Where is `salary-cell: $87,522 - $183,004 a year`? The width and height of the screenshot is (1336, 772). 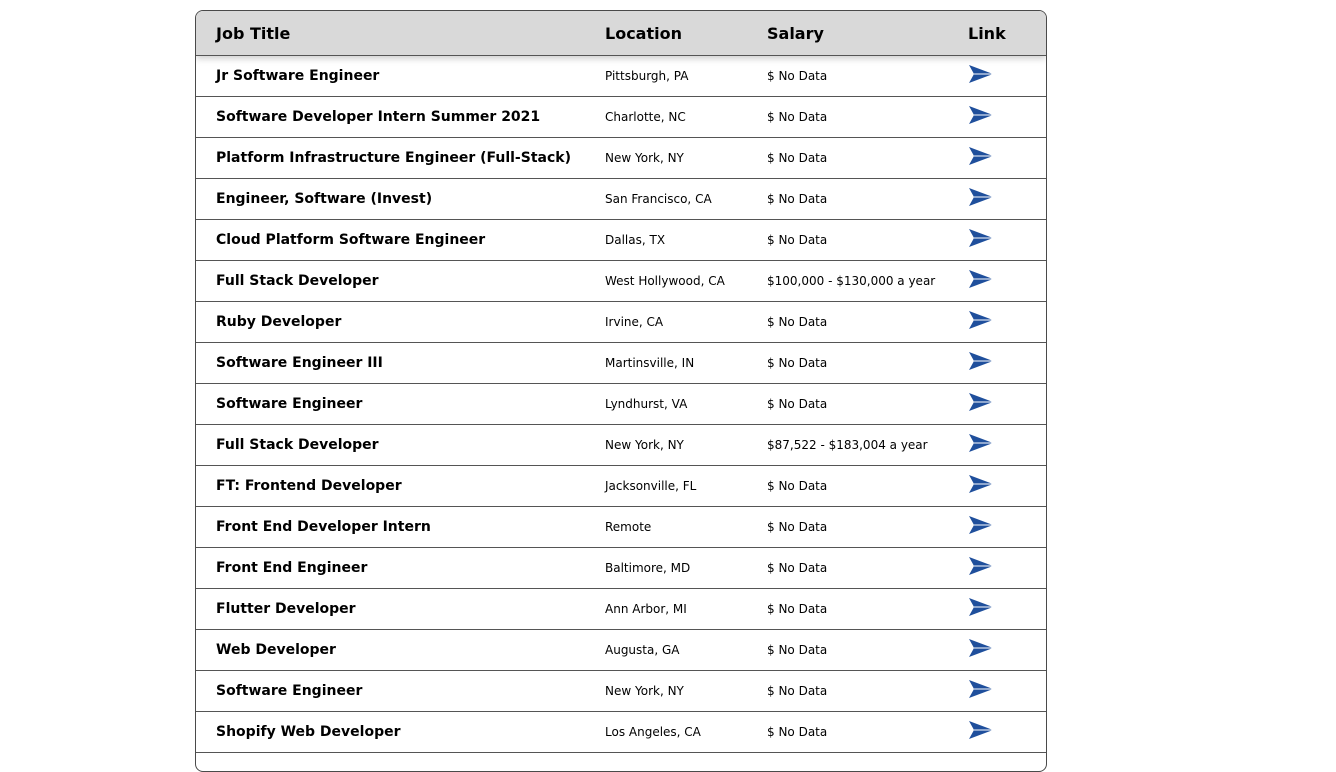 salary-cell: $87,522 - $183,004 a year is located at coordinates (847, 445).